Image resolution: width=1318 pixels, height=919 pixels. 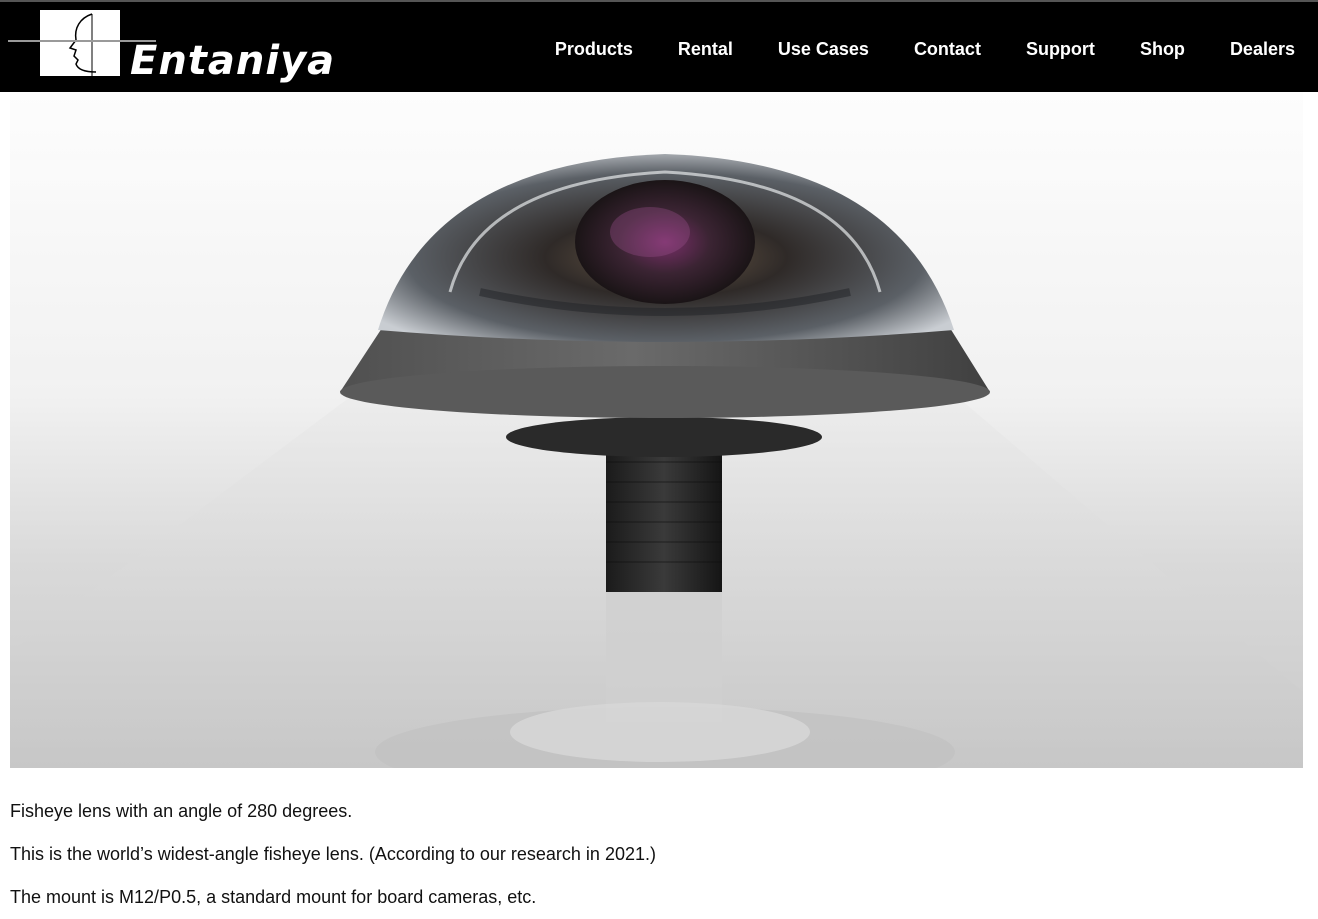 I want to click on nav-support: Support, so click(x=1061, y=49).